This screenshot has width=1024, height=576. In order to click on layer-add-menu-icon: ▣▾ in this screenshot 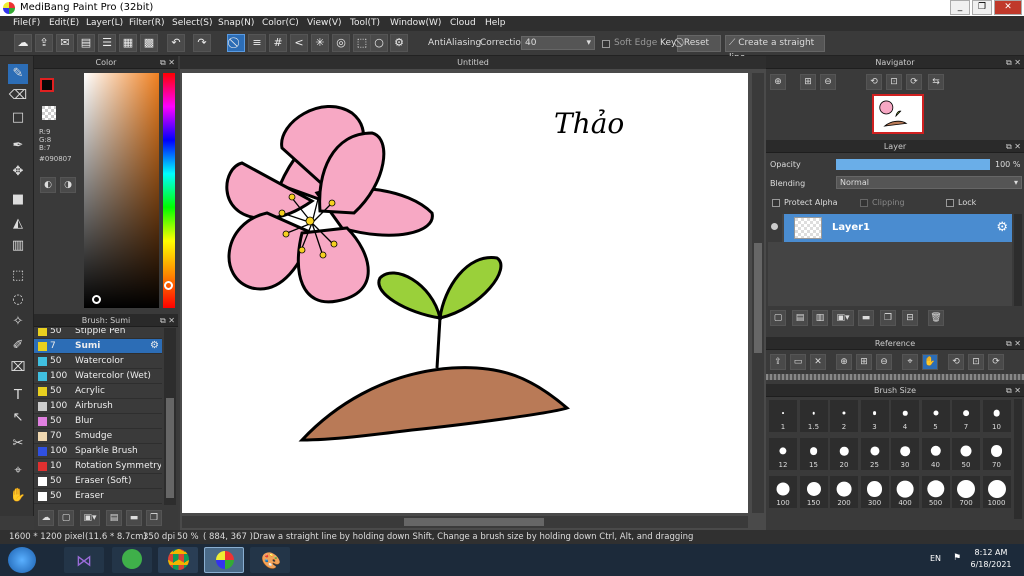, I will do `click(843, 318)`.